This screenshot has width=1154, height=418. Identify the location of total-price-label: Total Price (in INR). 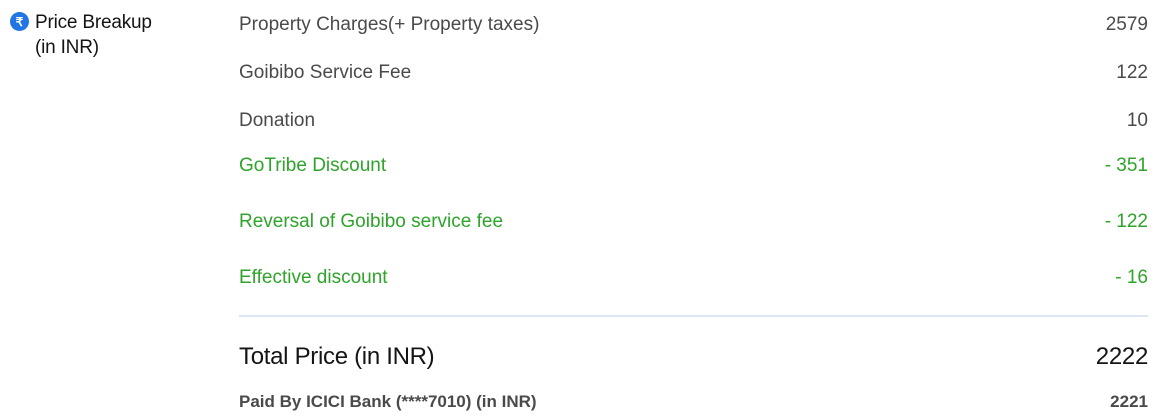
(337, 356).